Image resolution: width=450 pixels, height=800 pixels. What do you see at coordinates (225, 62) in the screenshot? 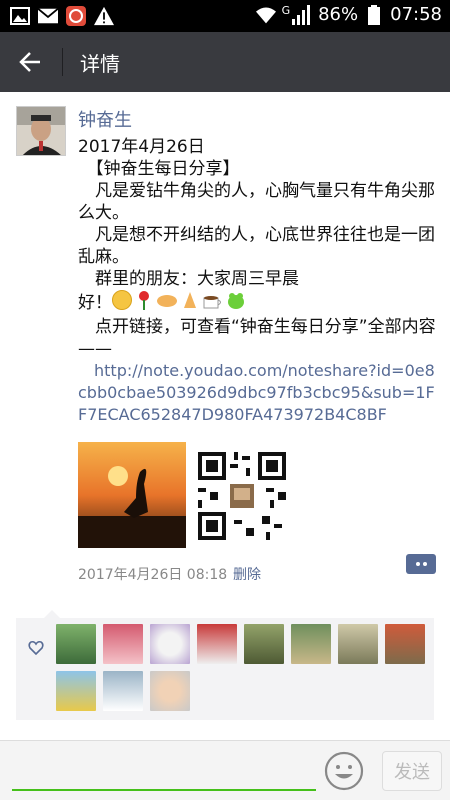
I see `title-bar: 详情` at bounding box center [225, 62].